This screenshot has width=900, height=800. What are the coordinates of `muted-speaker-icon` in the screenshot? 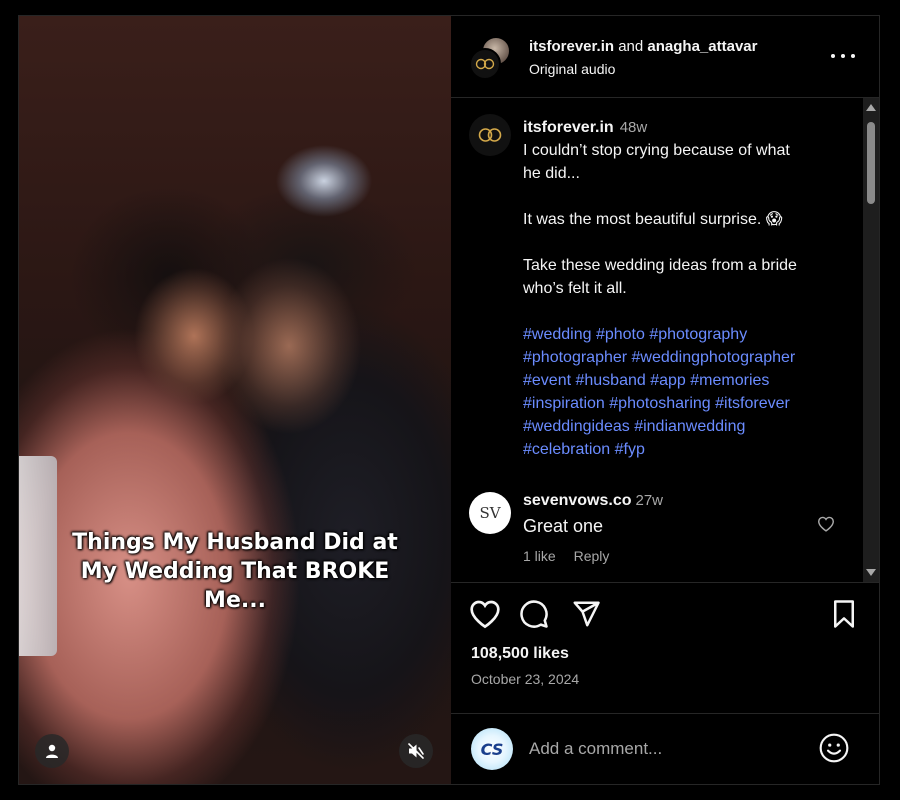 It's located at (416, 751).